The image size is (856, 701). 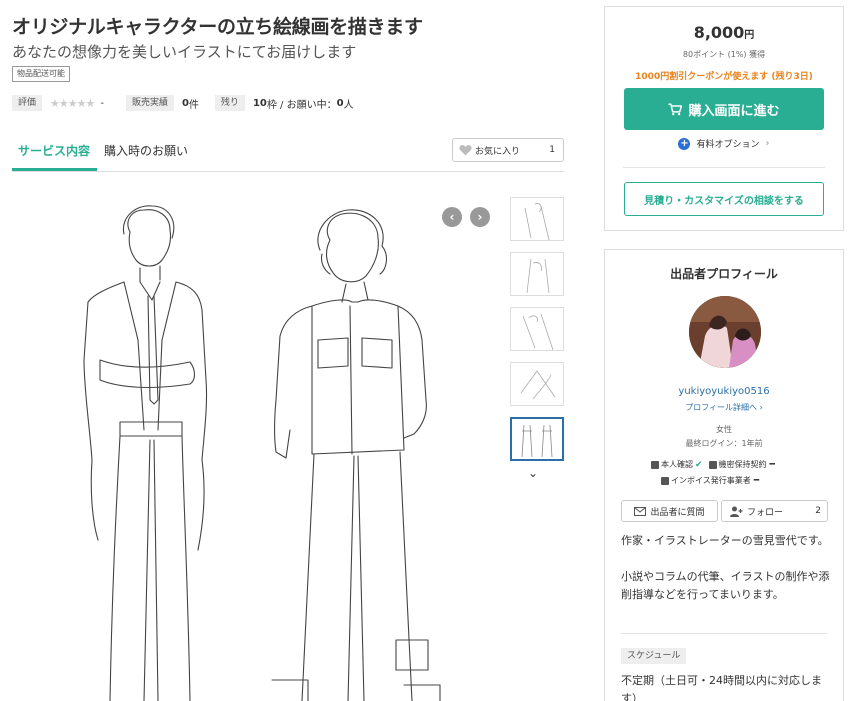 I want to click on sales-unit: 件, so click(x=193, y=105).